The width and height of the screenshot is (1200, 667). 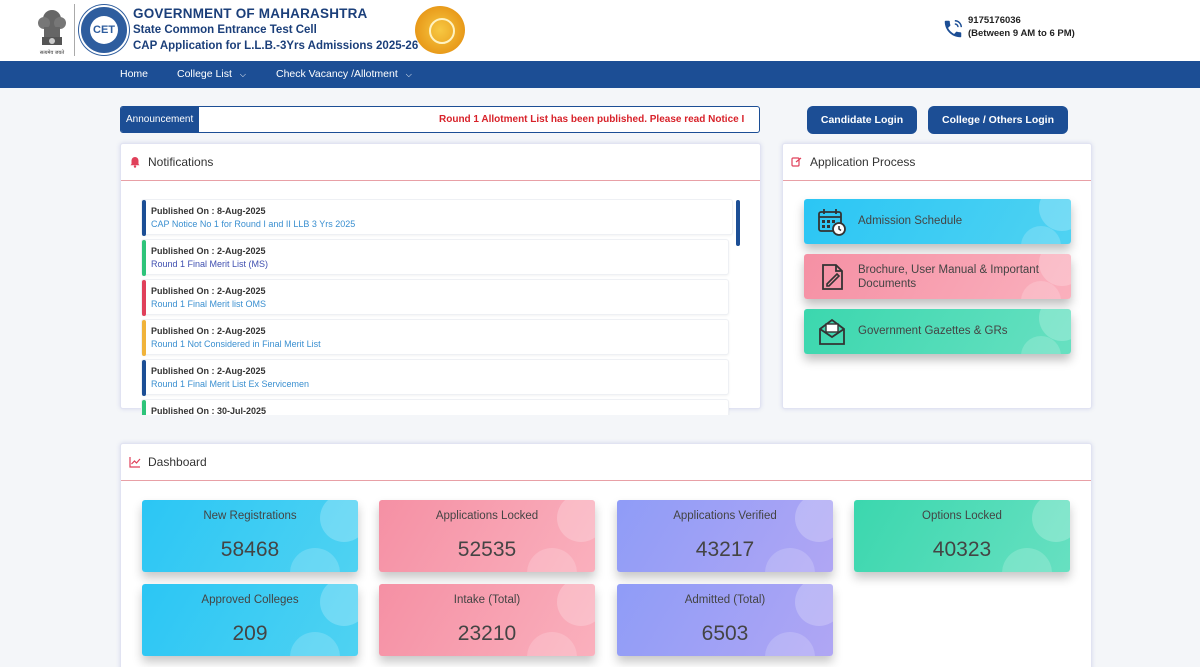 What do you see at coordinates (953, 29) in the screenshot?
I see `phone-icon` at bounding box center [953, 29].